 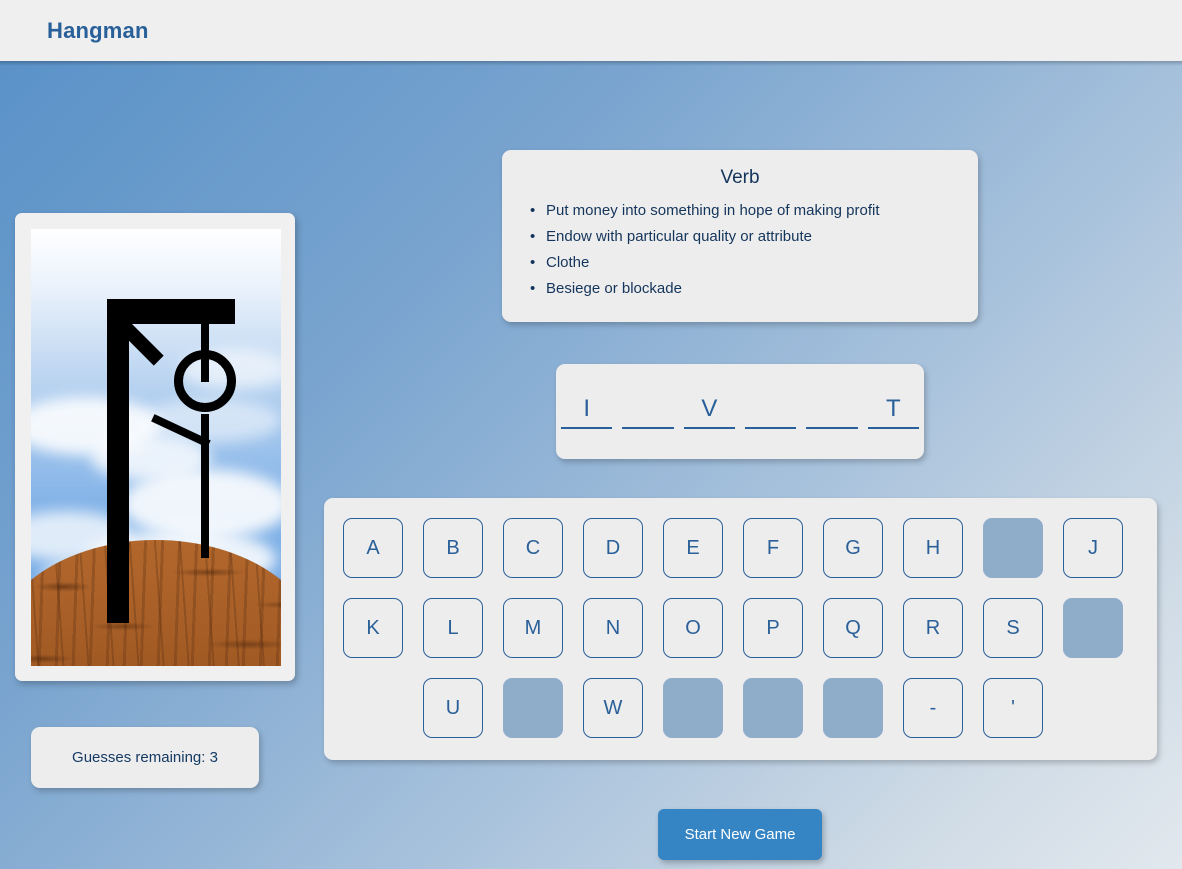 I want to click on gallows-post, so click(x=118, y=461).